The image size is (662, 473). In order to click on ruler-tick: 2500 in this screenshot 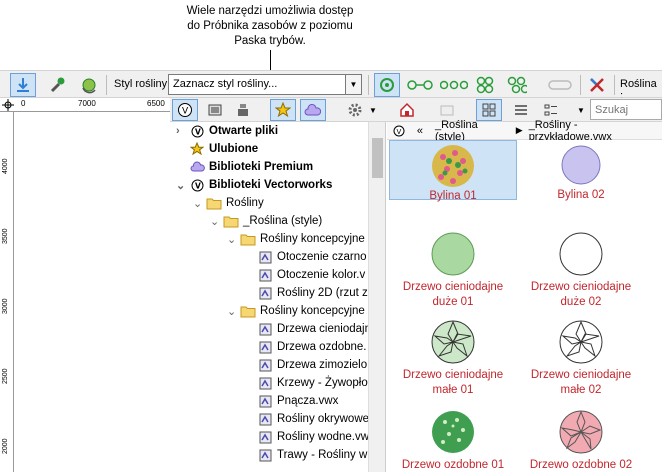, I will do `click(5, 376)`.